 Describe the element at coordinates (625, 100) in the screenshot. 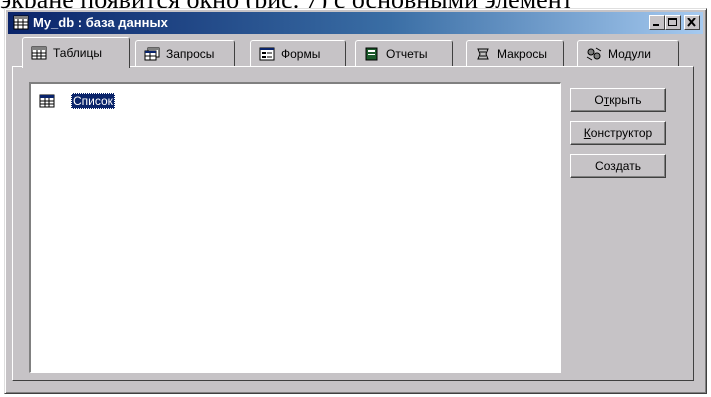

I see `button-text: крыть` at that location.